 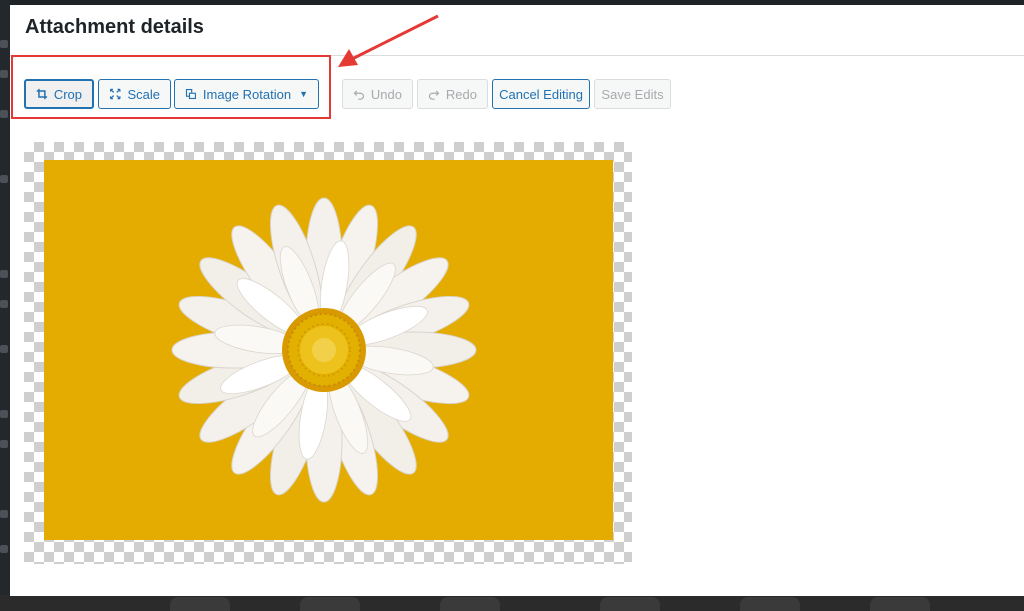 I want to click on modal-title: Attachment details, so click(x=114, y=27).